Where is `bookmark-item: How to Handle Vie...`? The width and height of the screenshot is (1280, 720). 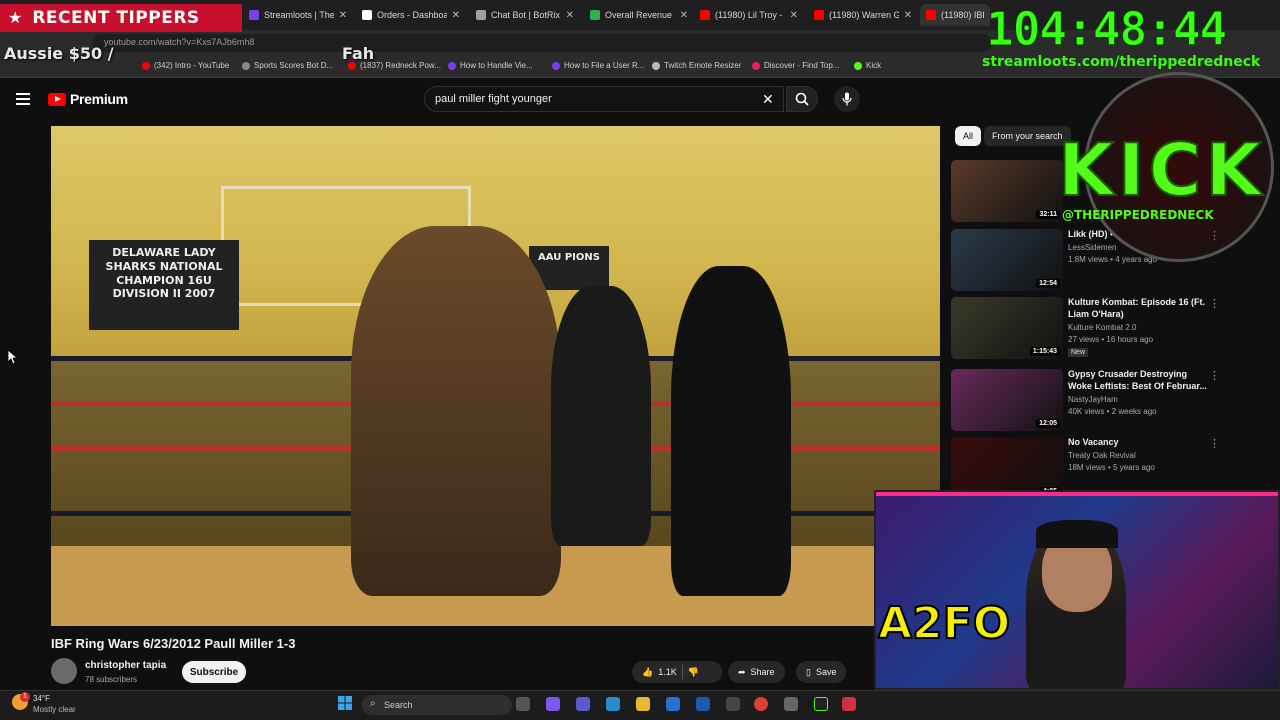 bookmark-item: How to Handle Vie... is located at coordinates (490, 65).